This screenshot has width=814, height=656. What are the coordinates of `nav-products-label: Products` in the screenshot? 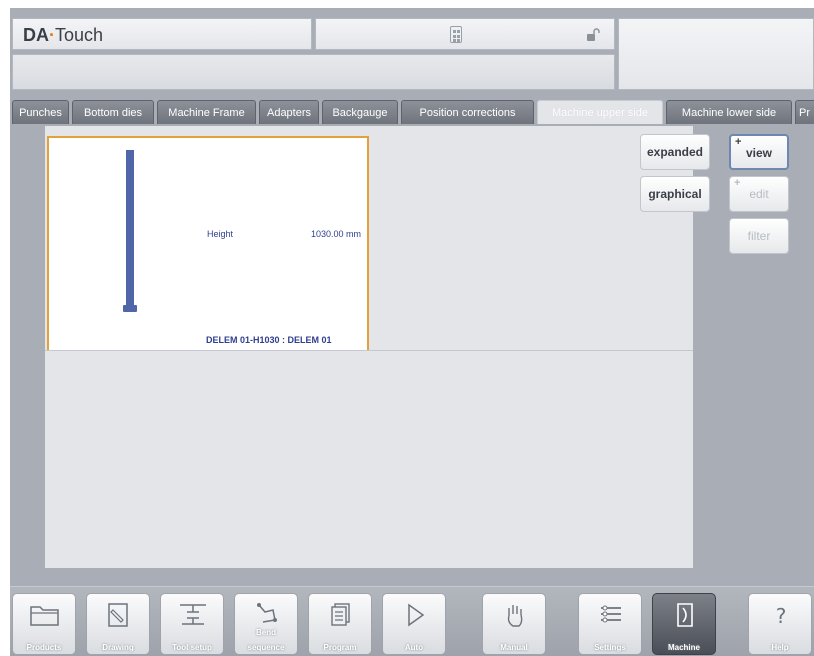 It's located at (44, 647).